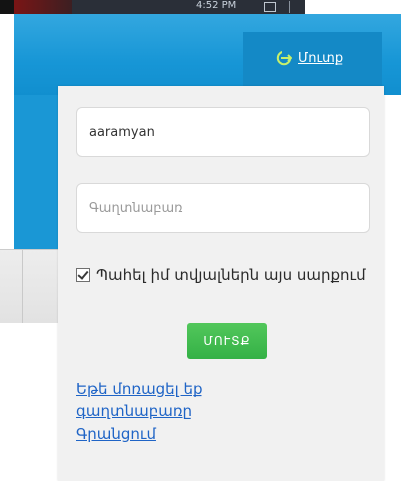  Describe the element at coordinates (231, 275) in the screenshot. I see `remember-label: Պահել իմ տվյալներն այս սարքում` at that location.